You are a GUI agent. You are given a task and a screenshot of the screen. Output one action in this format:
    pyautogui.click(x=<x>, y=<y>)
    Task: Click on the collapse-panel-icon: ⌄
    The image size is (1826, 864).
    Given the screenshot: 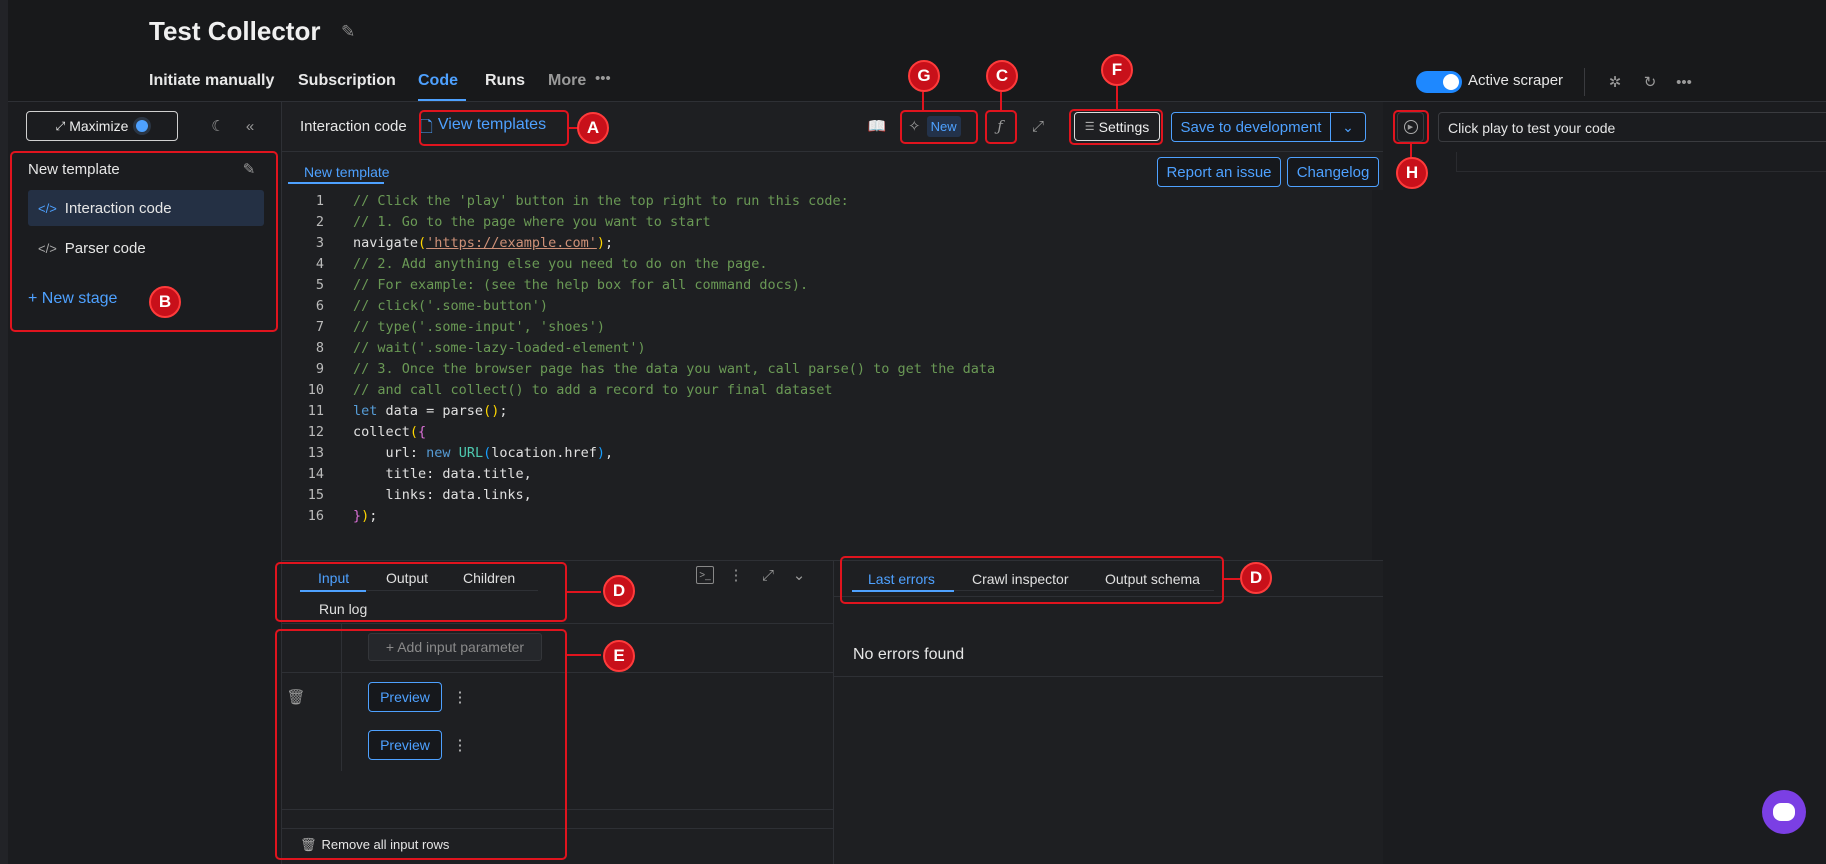 What is the action you would take?
    pyautogui.click(x=799, y=575)
    